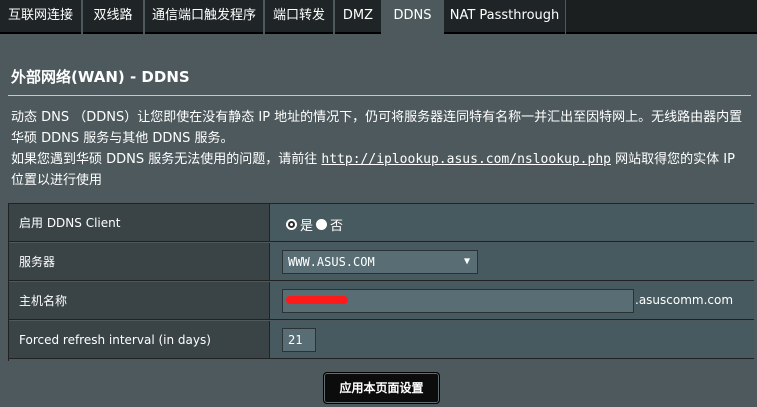  Describe the element at coordinates (466, 159) in the screenshot. I see `nslookup-link: http://iplookup.asus.com/nslookup.php` at that location.